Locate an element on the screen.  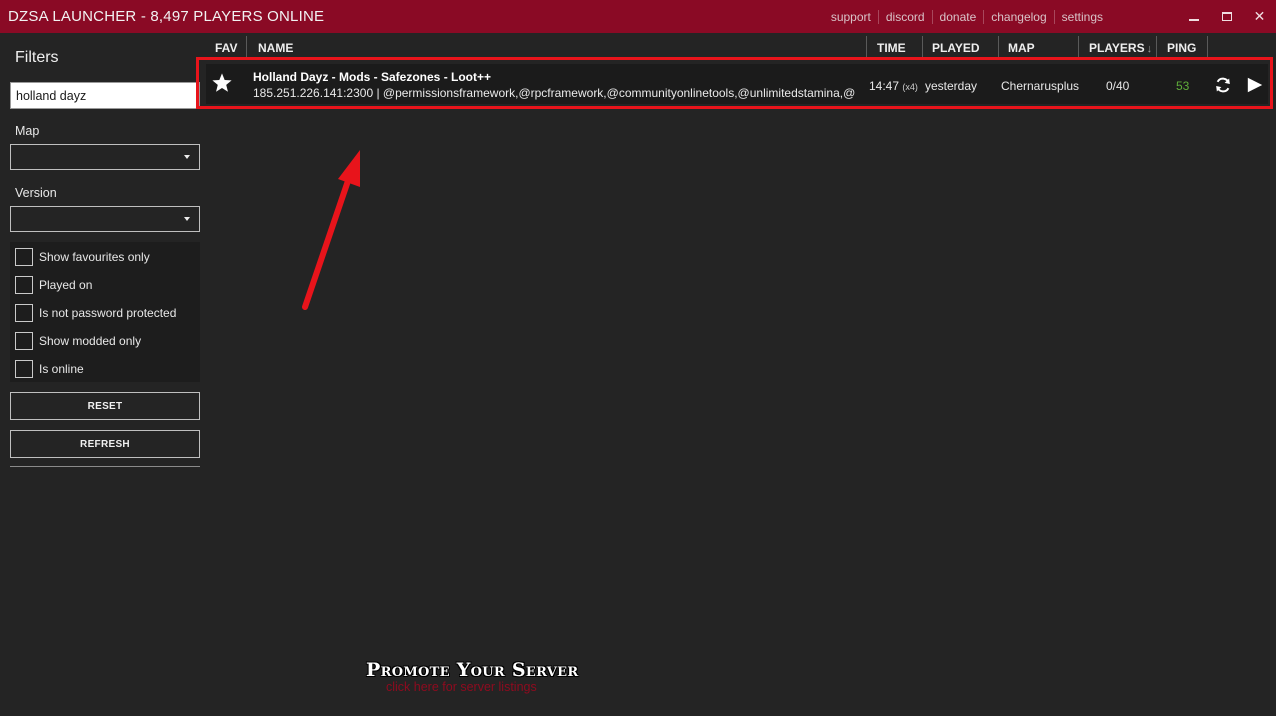
map-label: Map is located at coordinates (27, 131).